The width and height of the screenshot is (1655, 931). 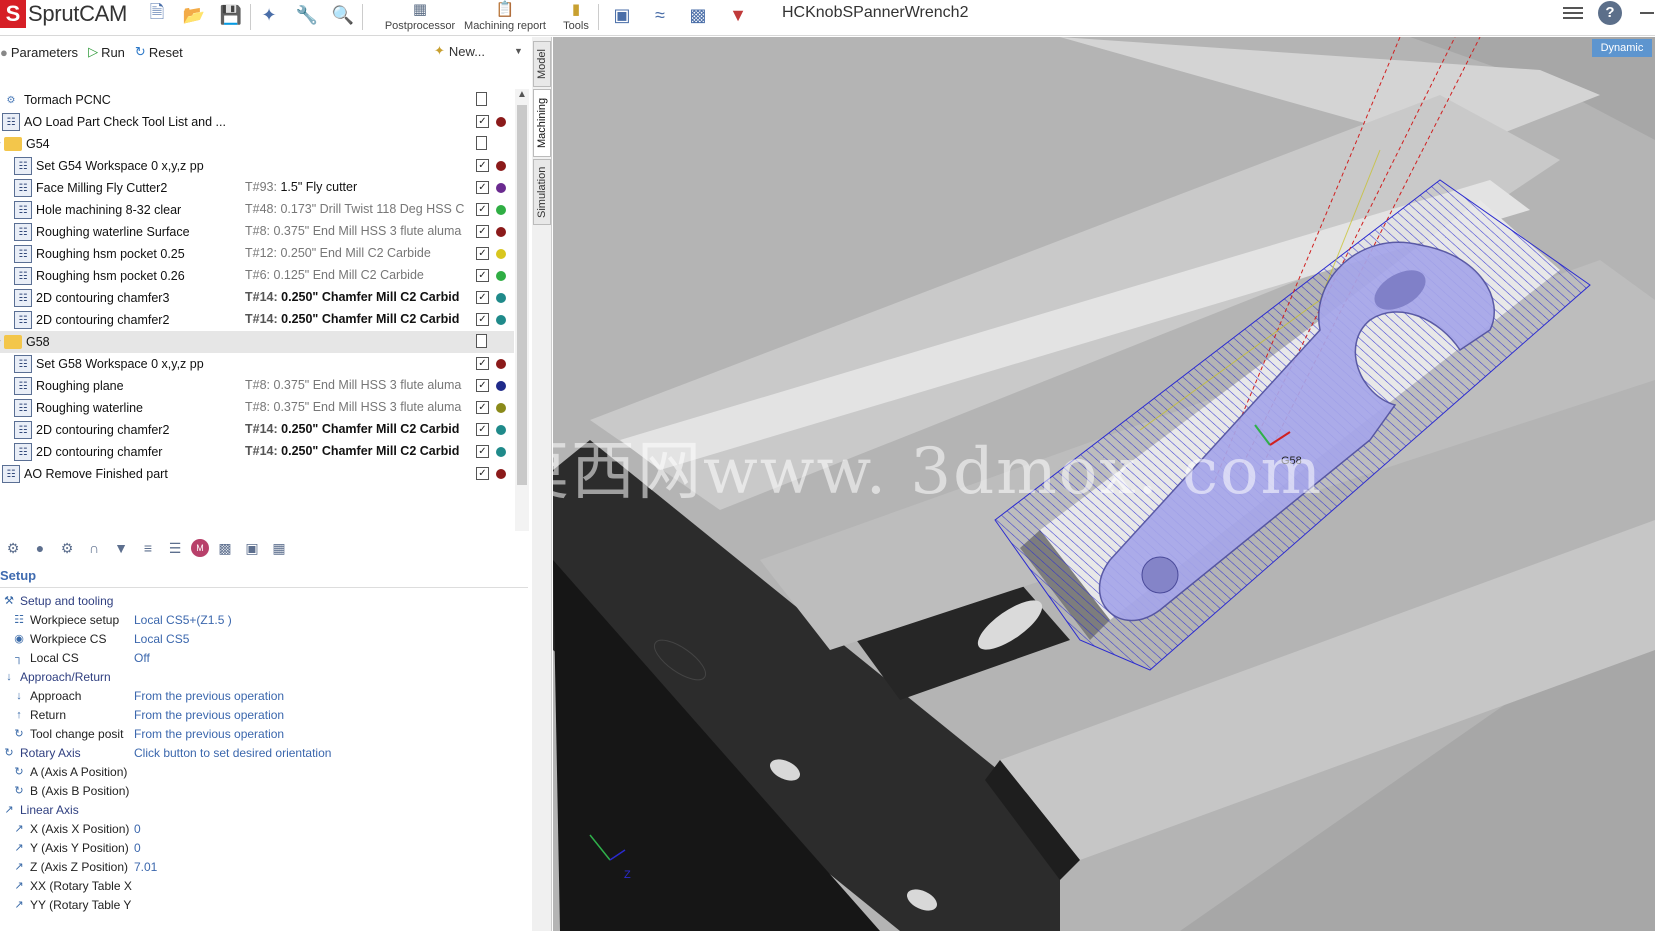 What do you see at coordinates (505, 17) in the screenshot?
I see `machining-report-button: 📋 Machining report` at bounding box center [505, 17].